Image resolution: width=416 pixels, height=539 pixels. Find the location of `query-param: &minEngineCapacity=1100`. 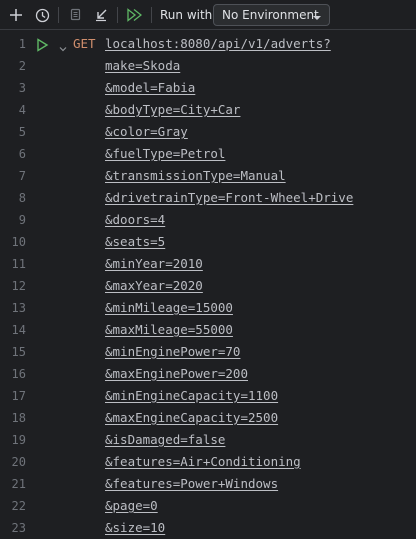

query-param: &minEngineCapacity=1100 is located at coordinates (191, 396).